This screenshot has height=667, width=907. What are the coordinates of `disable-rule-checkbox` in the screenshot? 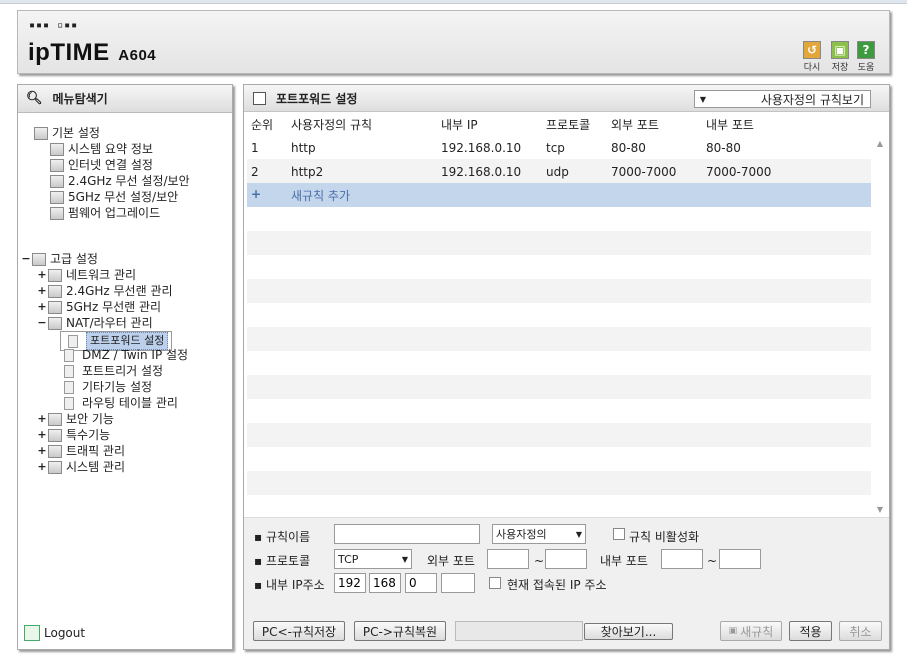 It's located at (619, 534).